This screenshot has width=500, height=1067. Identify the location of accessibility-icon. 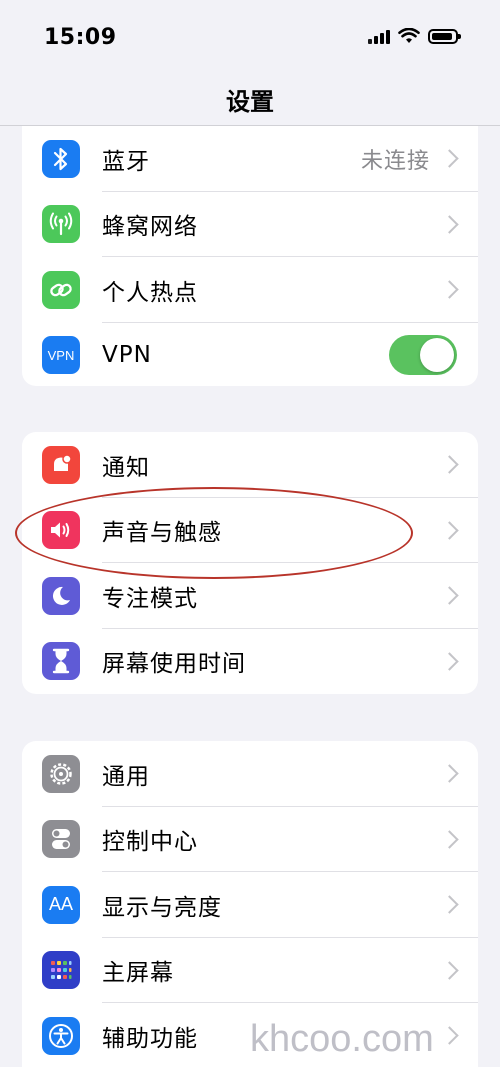
(61, 1035).